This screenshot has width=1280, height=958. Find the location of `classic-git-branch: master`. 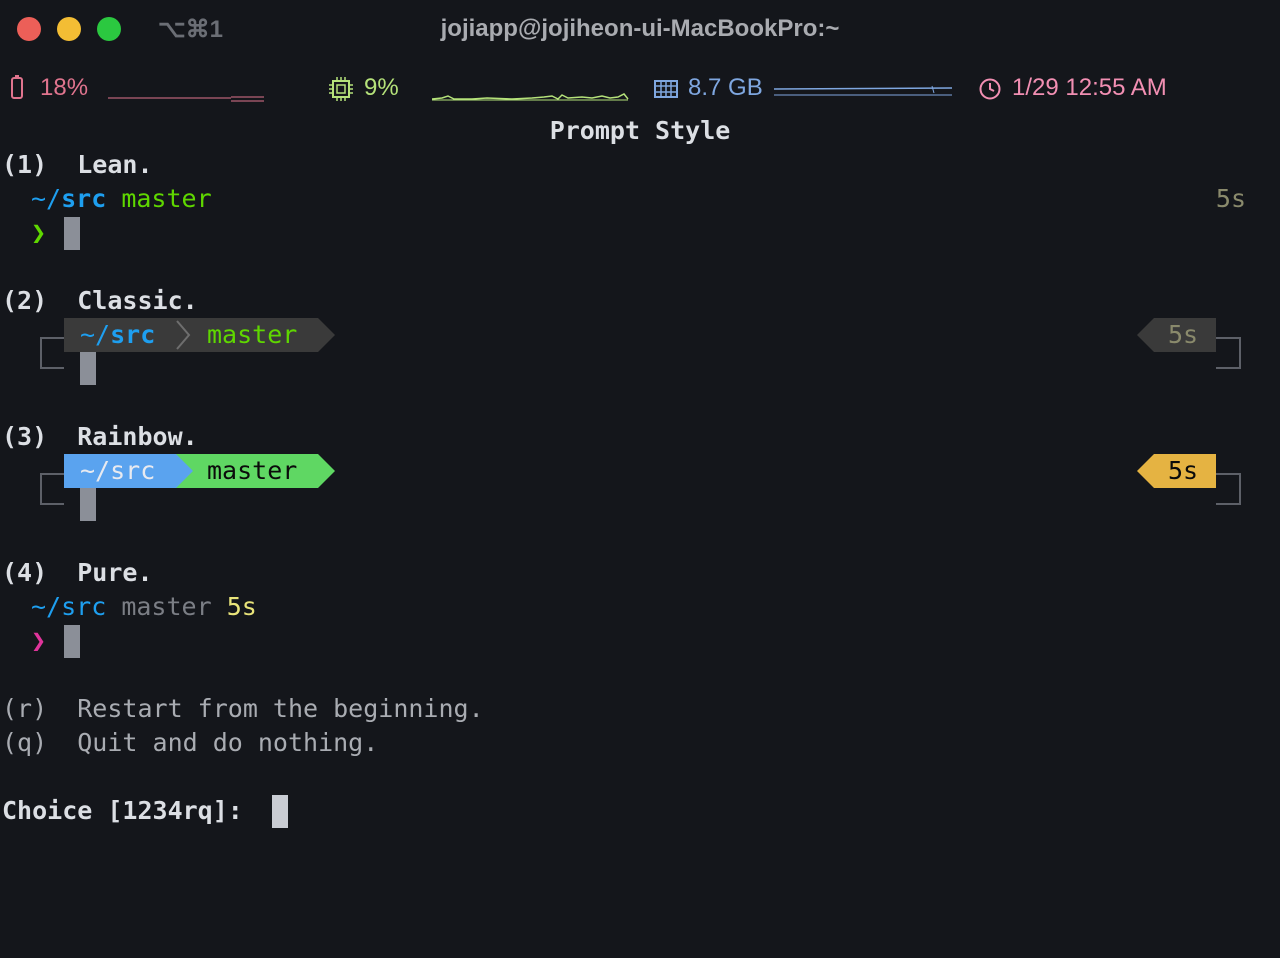

classic-git-branch: master is located at coordinates (252, 334).